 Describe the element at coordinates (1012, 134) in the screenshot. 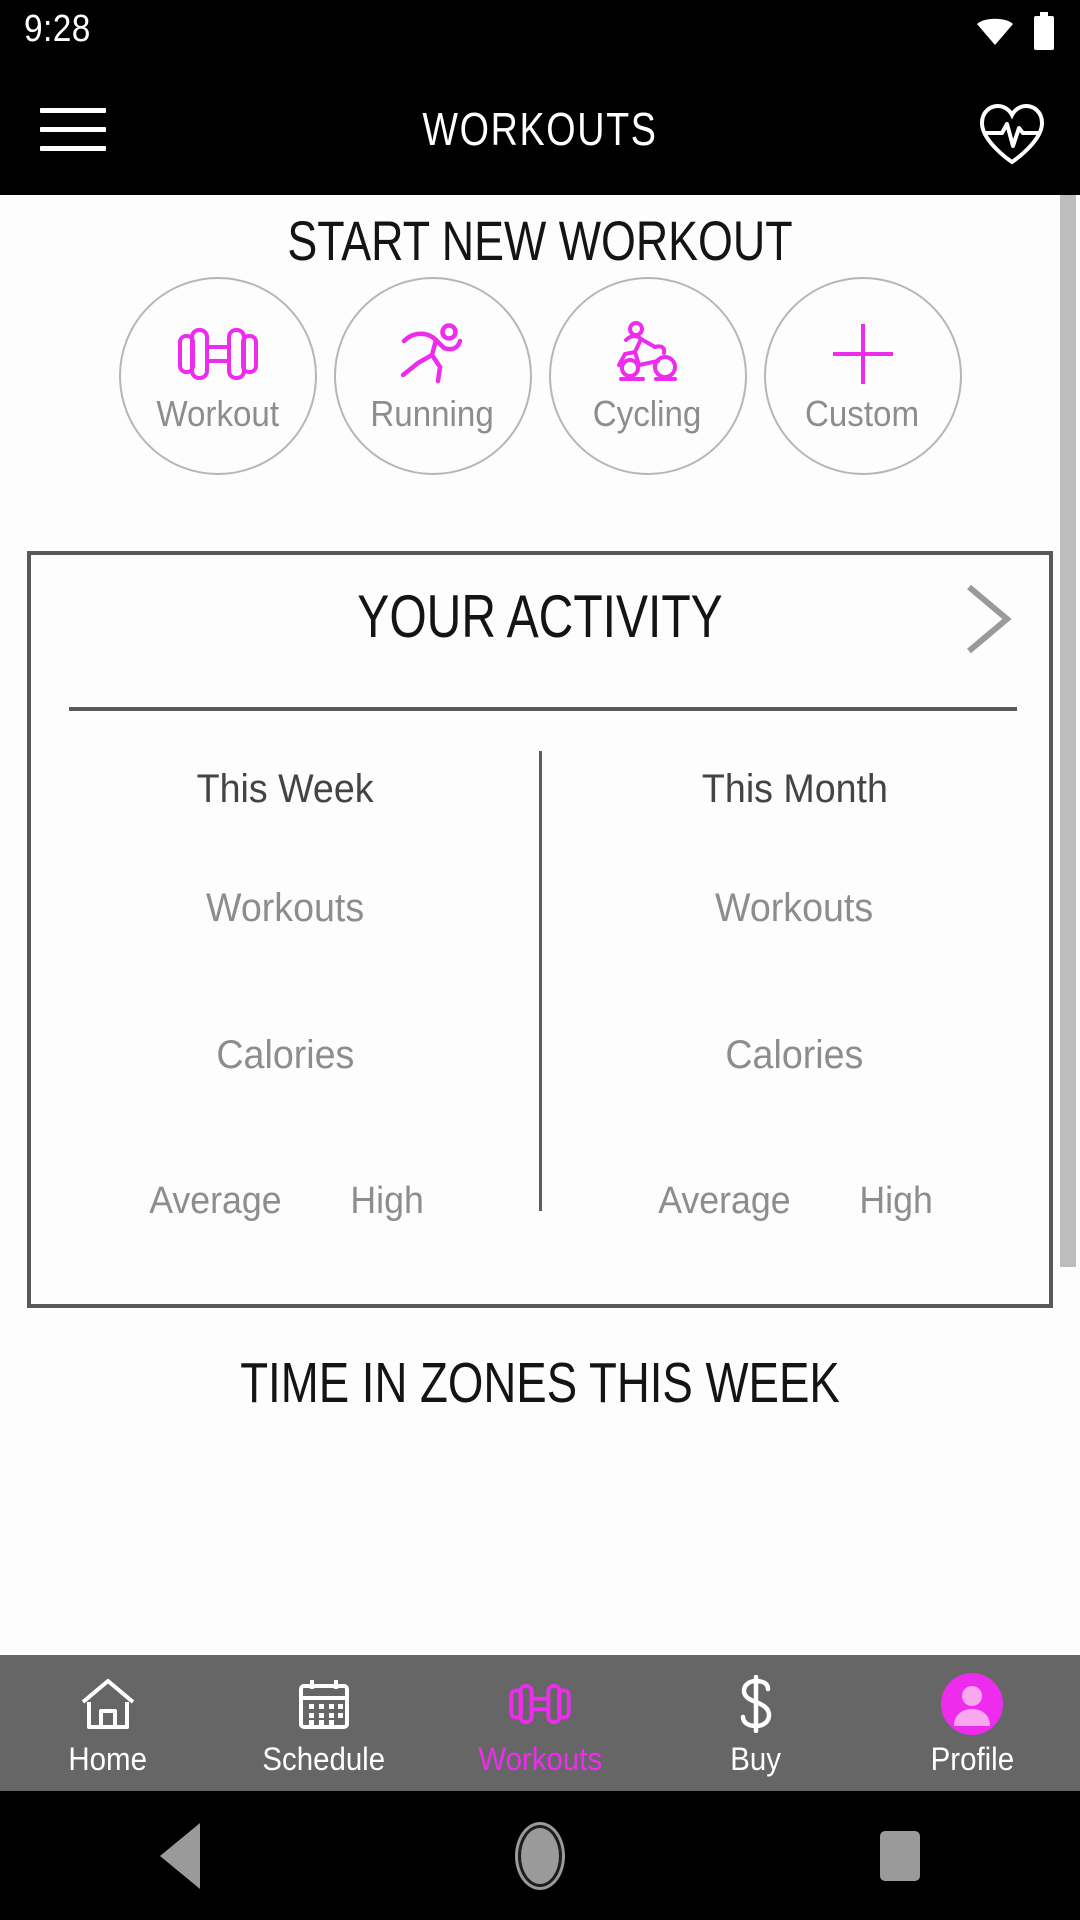

I see `heart-rate-icon` at that location.